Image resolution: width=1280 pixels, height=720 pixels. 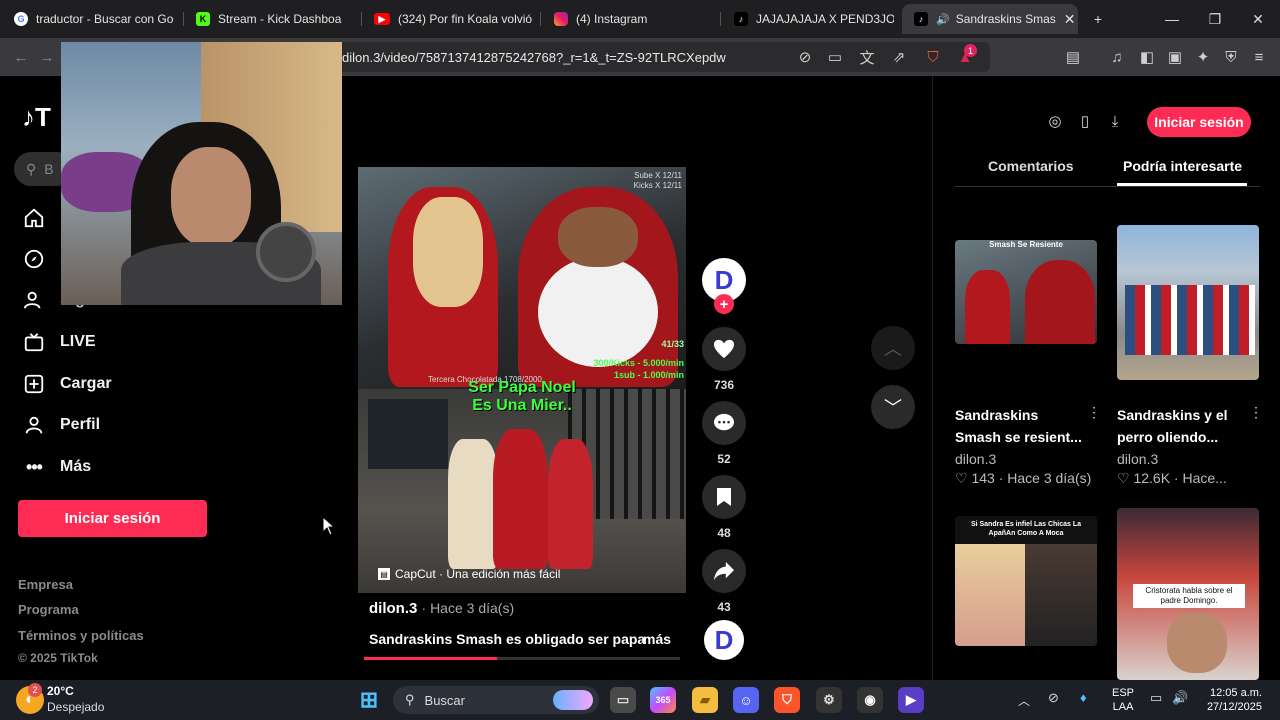 I want to click on settings-app-icon: ⚙, so click(x=829, y=700).